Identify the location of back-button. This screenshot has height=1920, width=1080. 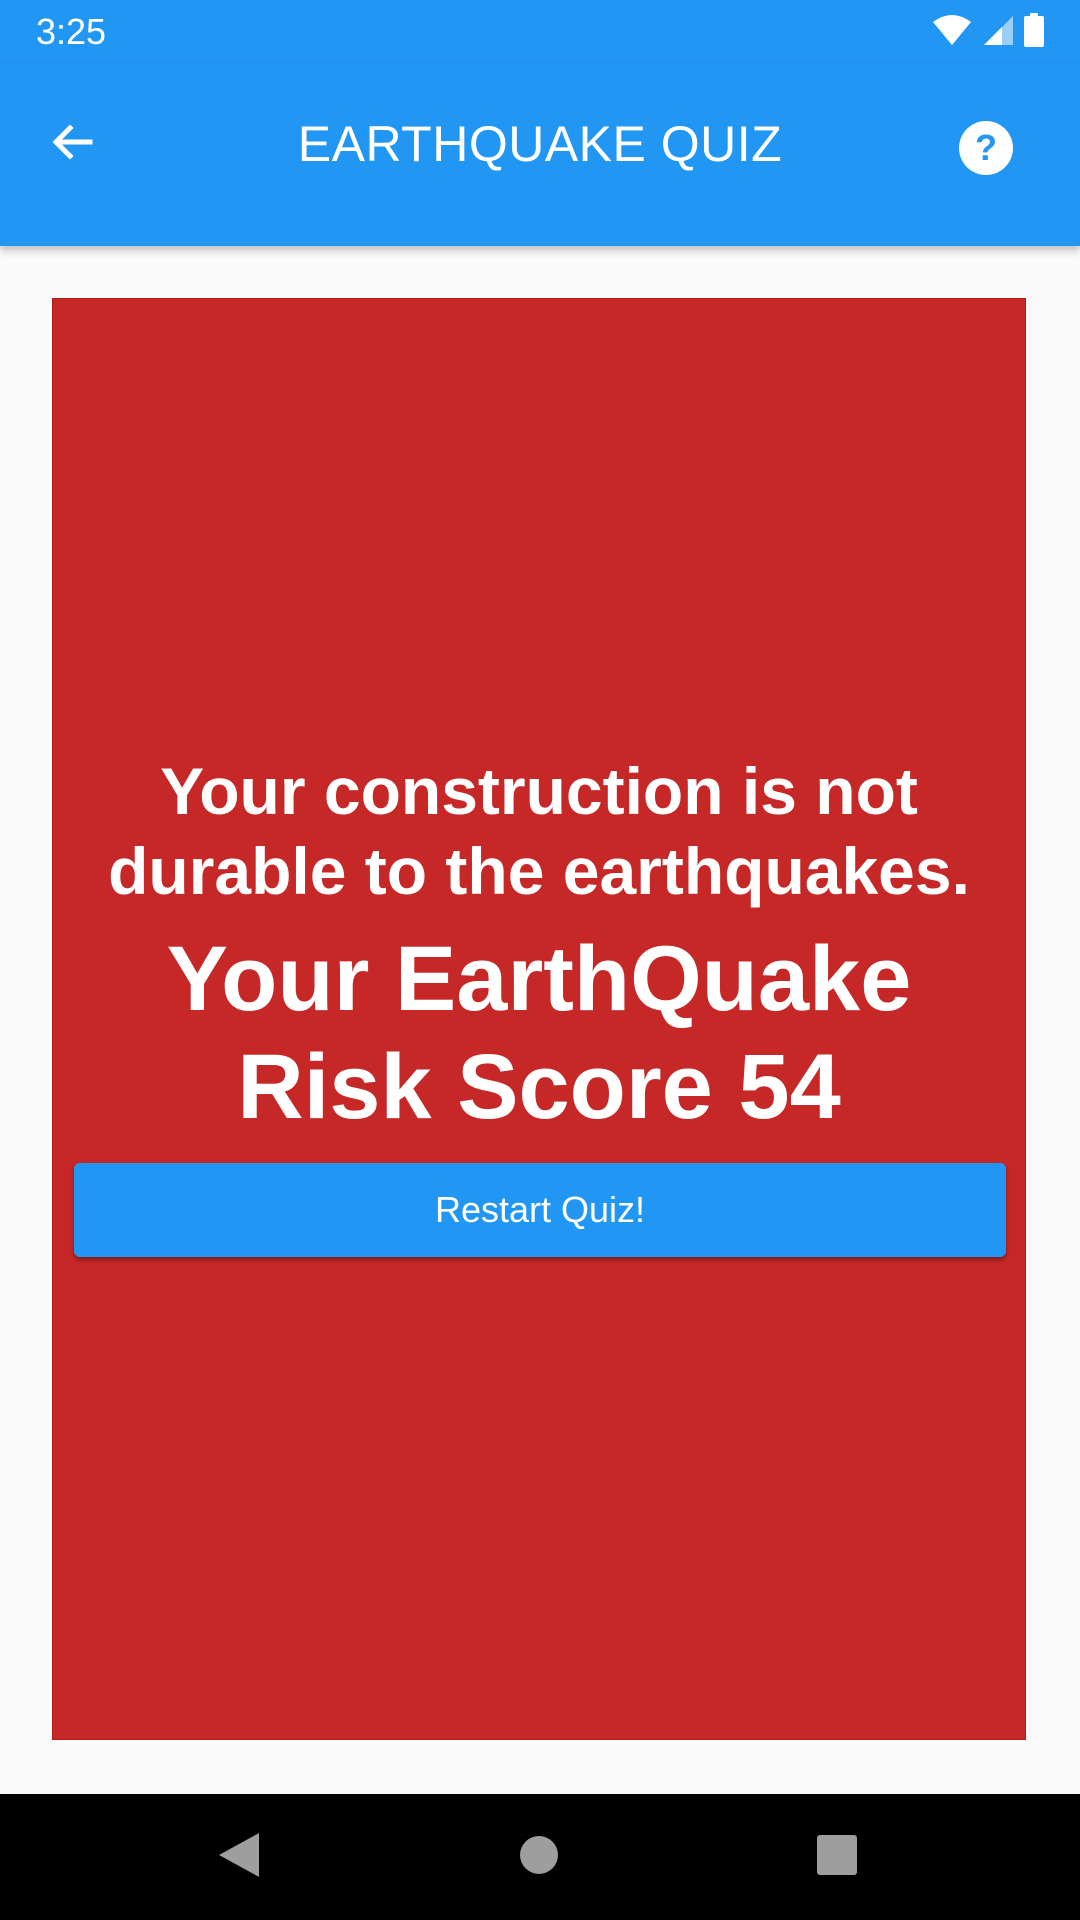
(72, 144).